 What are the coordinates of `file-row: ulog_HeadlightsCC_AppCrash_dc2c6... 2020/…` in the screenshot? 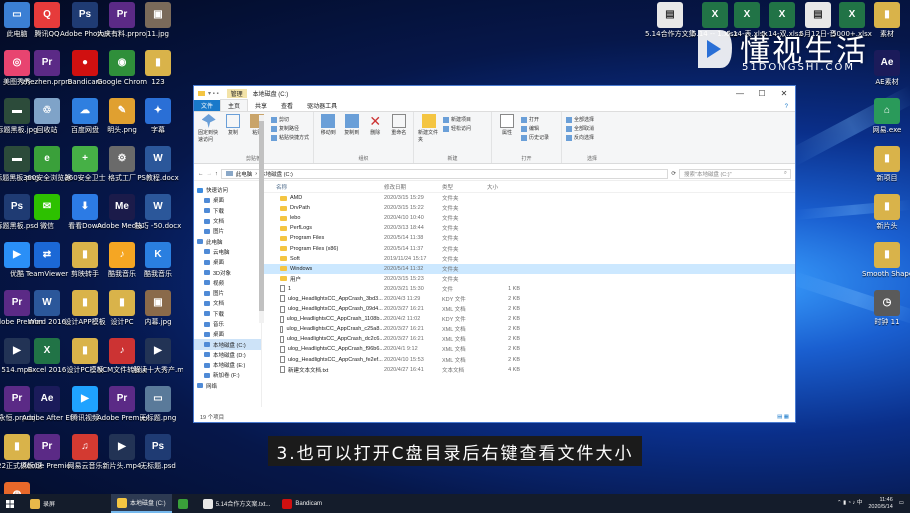 It's located at (528, 339).